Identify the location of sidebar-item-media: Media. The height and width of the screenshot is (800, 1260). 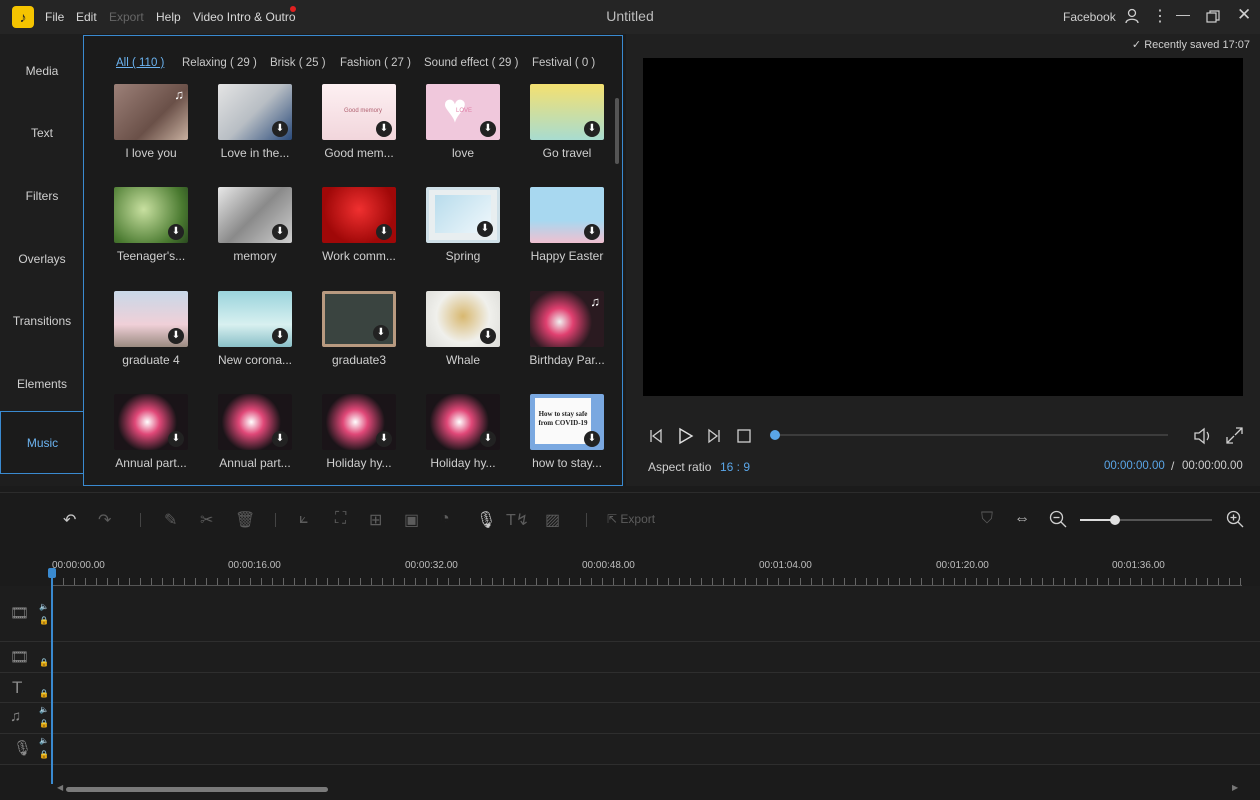
(42, 71).